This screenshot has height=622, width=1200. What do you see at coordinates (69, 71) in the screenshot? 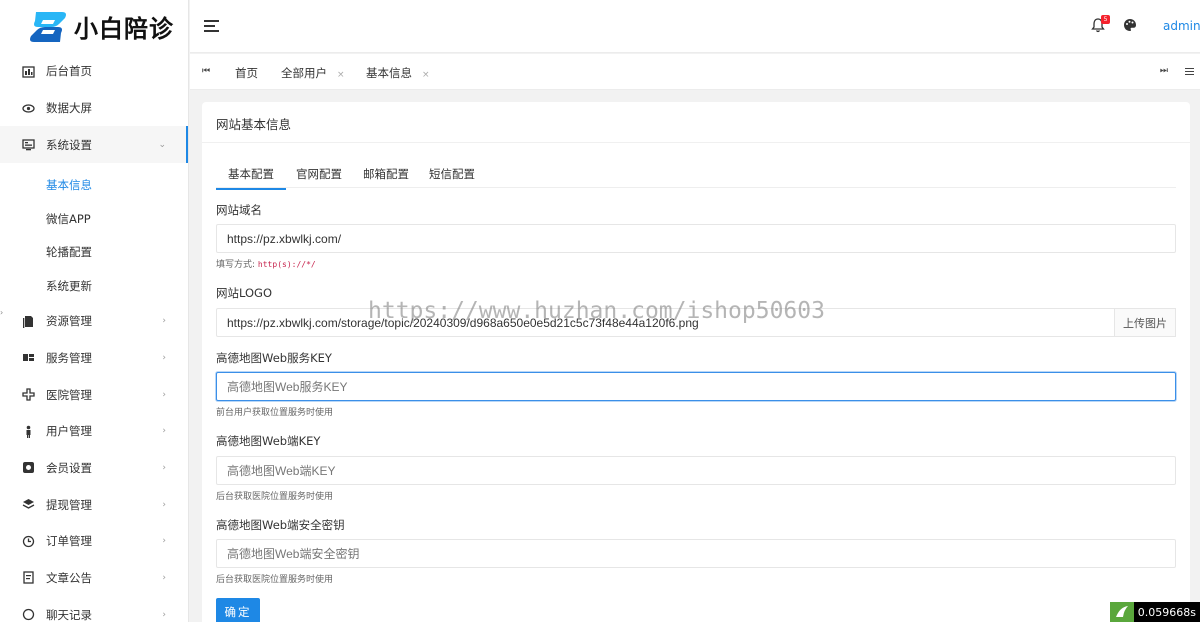
I see `sidebar-item-label: 后台首页` at bounding box center [69, 71].